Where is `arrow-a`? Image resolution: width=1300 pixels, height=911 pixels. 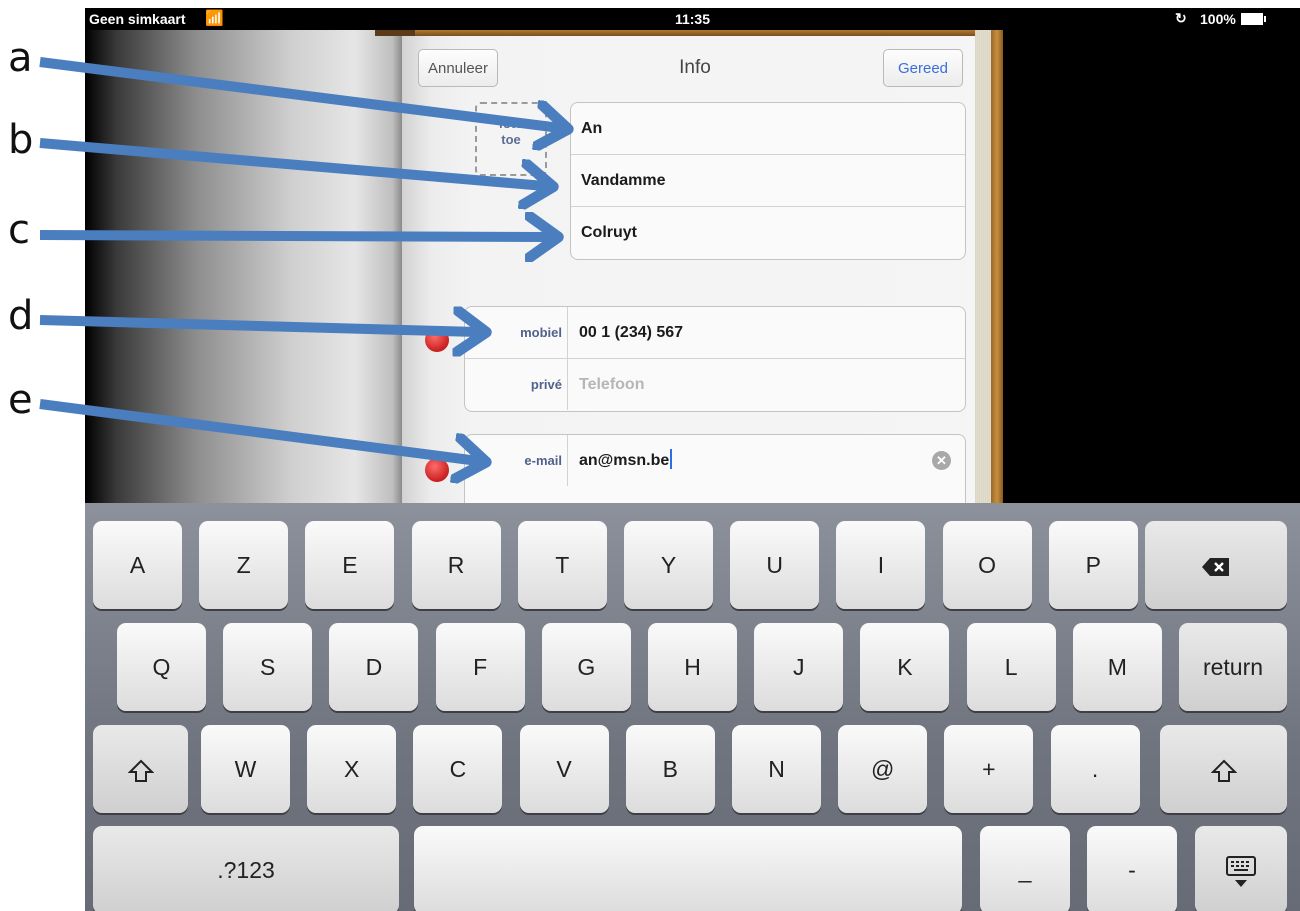
arrow-a is located at coordinates (299, 92).